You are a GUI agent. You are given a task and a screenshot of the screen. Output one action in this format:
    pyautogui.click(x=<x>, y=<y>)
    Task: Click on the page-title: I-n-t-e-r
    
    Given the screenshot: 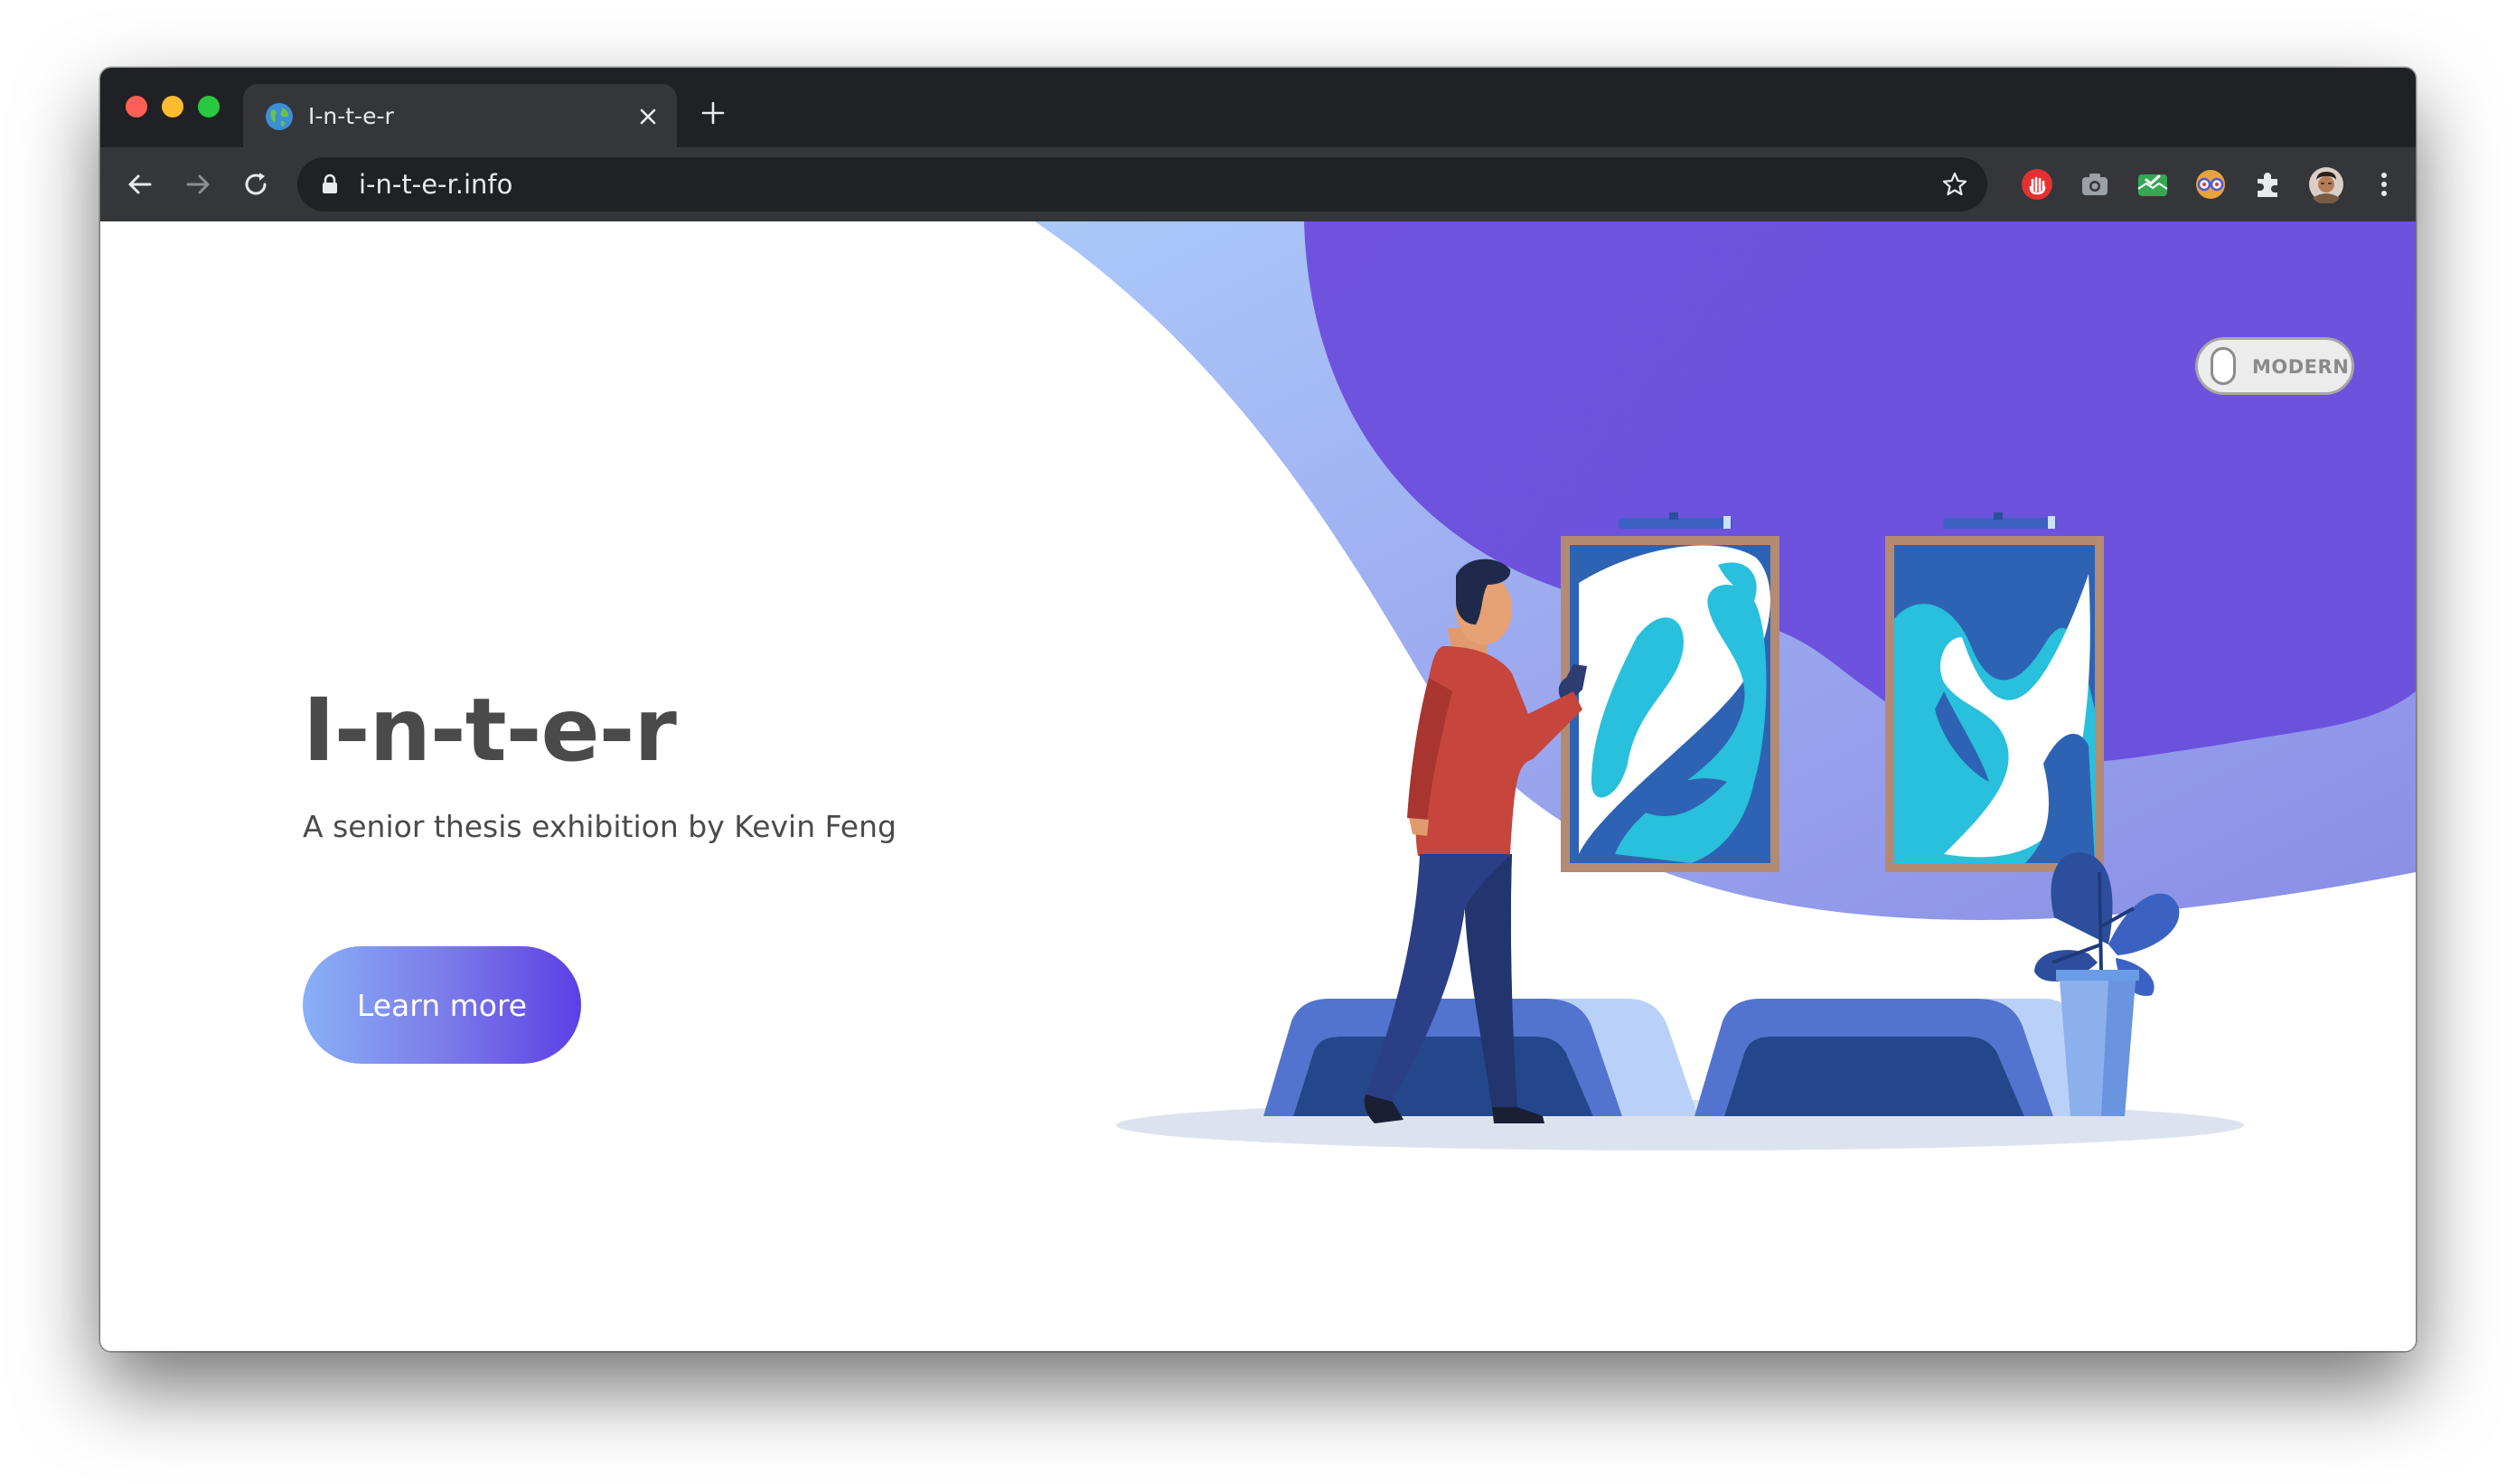 What is the action you would take?
    pyautogui.click(x=490, y=730)
    